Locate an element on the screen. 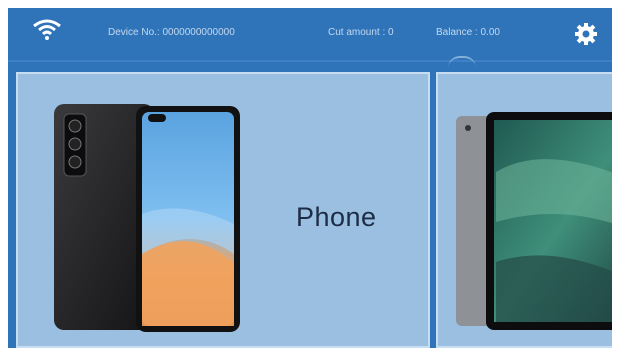 The image size is (618, 356). cut-amount-text: Cut amount : 0 is located at coordinates (361, 32).